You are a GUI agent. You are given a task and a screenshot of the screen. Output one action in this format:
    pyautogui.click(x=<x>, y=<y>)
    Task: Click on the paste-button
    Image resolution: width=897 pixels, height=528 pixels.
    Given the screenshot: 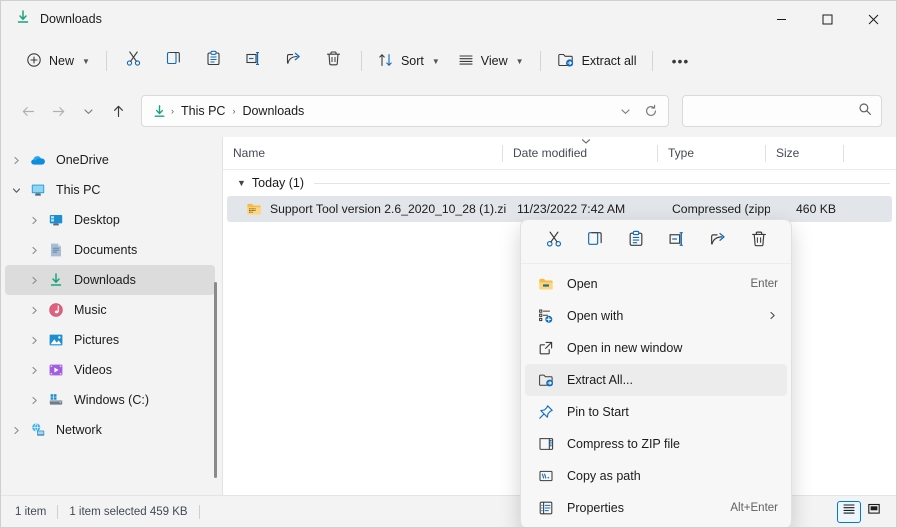 What is the action you would take?
    pyautogui.click(x=214, y=61)
    